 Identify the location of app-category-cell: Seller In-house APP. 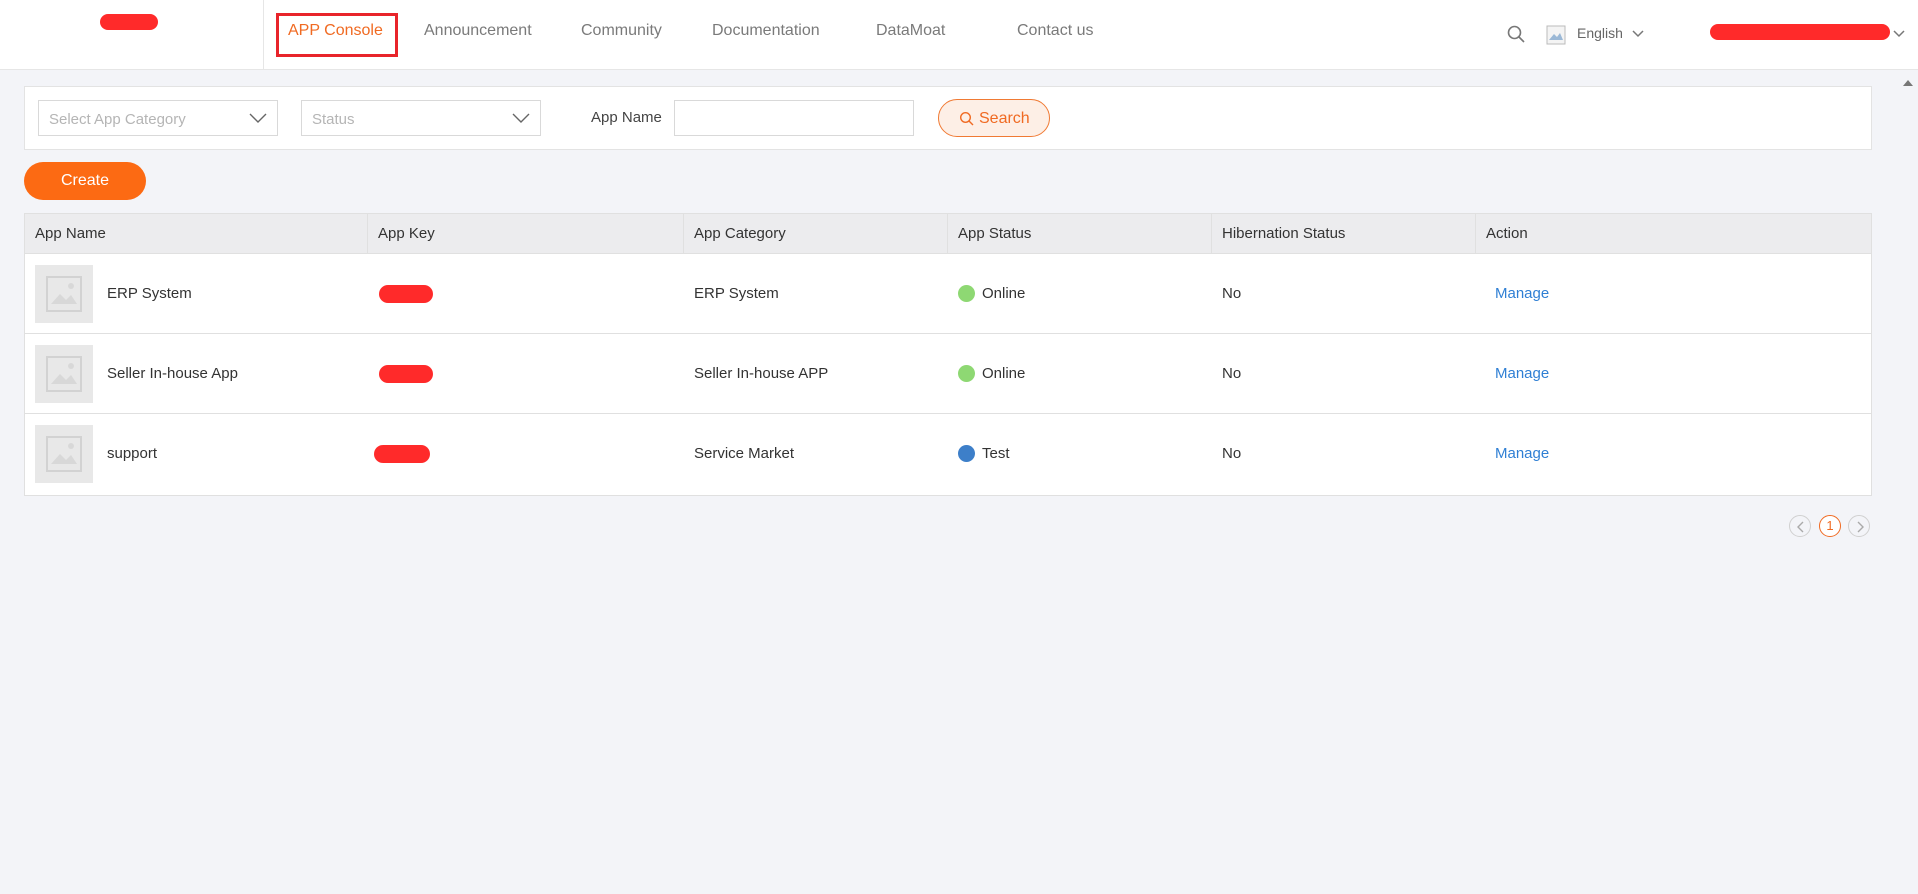
(761, 373).